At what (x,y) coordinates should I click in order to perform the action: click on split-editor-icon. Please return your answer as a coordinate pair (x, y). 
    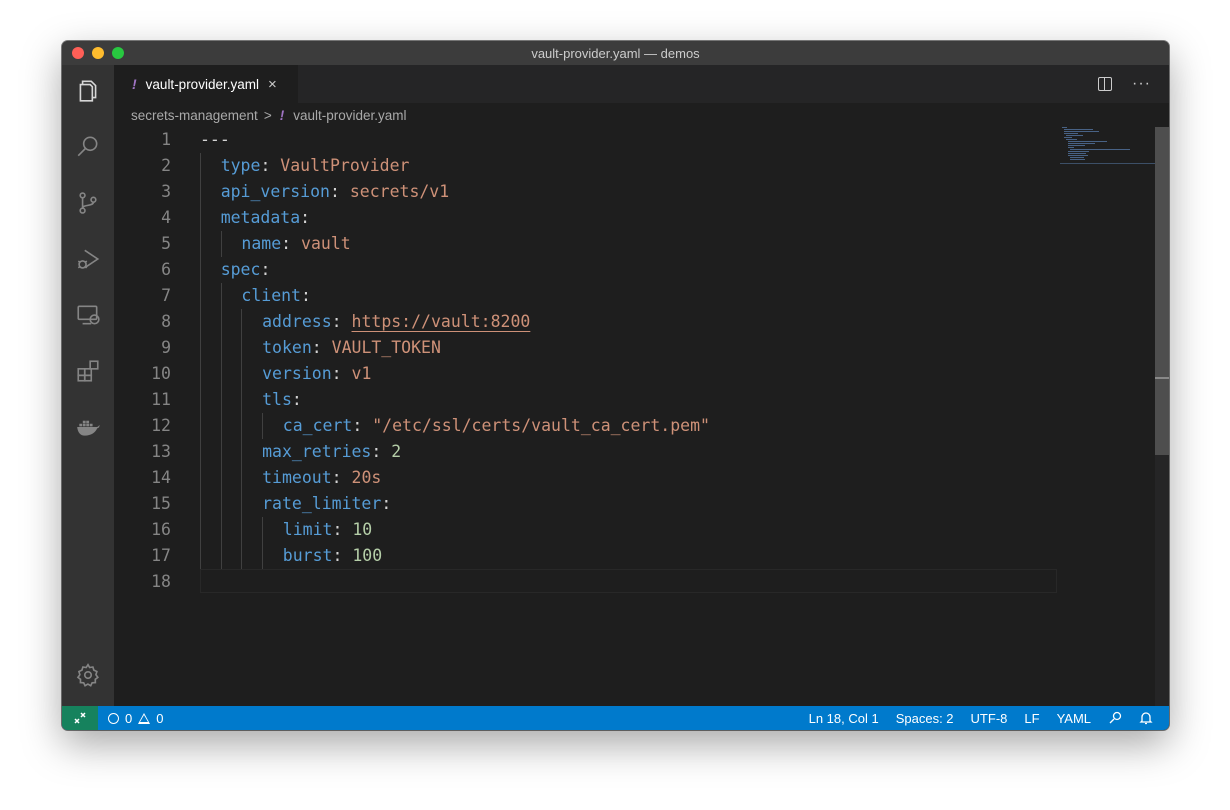
    Looking at the image, I should click on (1105, 84).